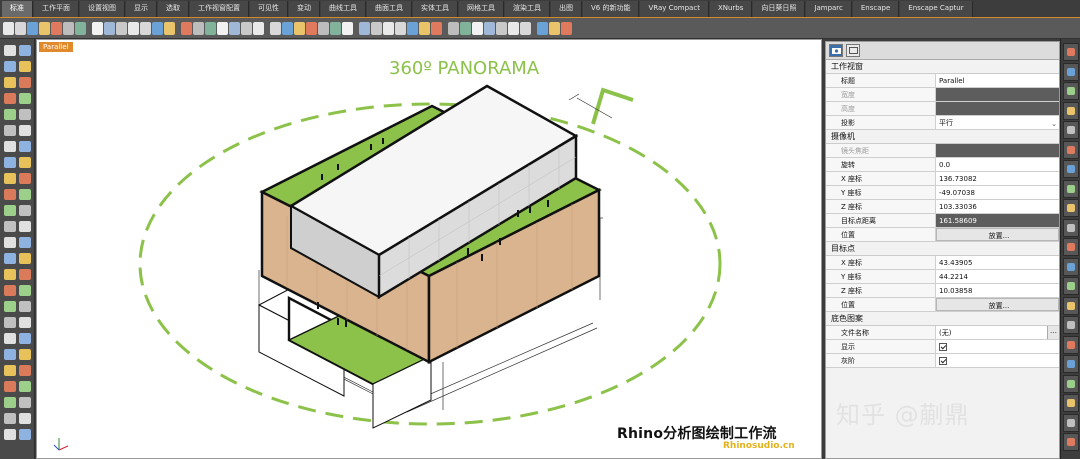 The width and height of the screenshot is (1080, 459). Describe the element at coordinates (997, 346) in the screenshot. I see `property-checkbox` at that location.